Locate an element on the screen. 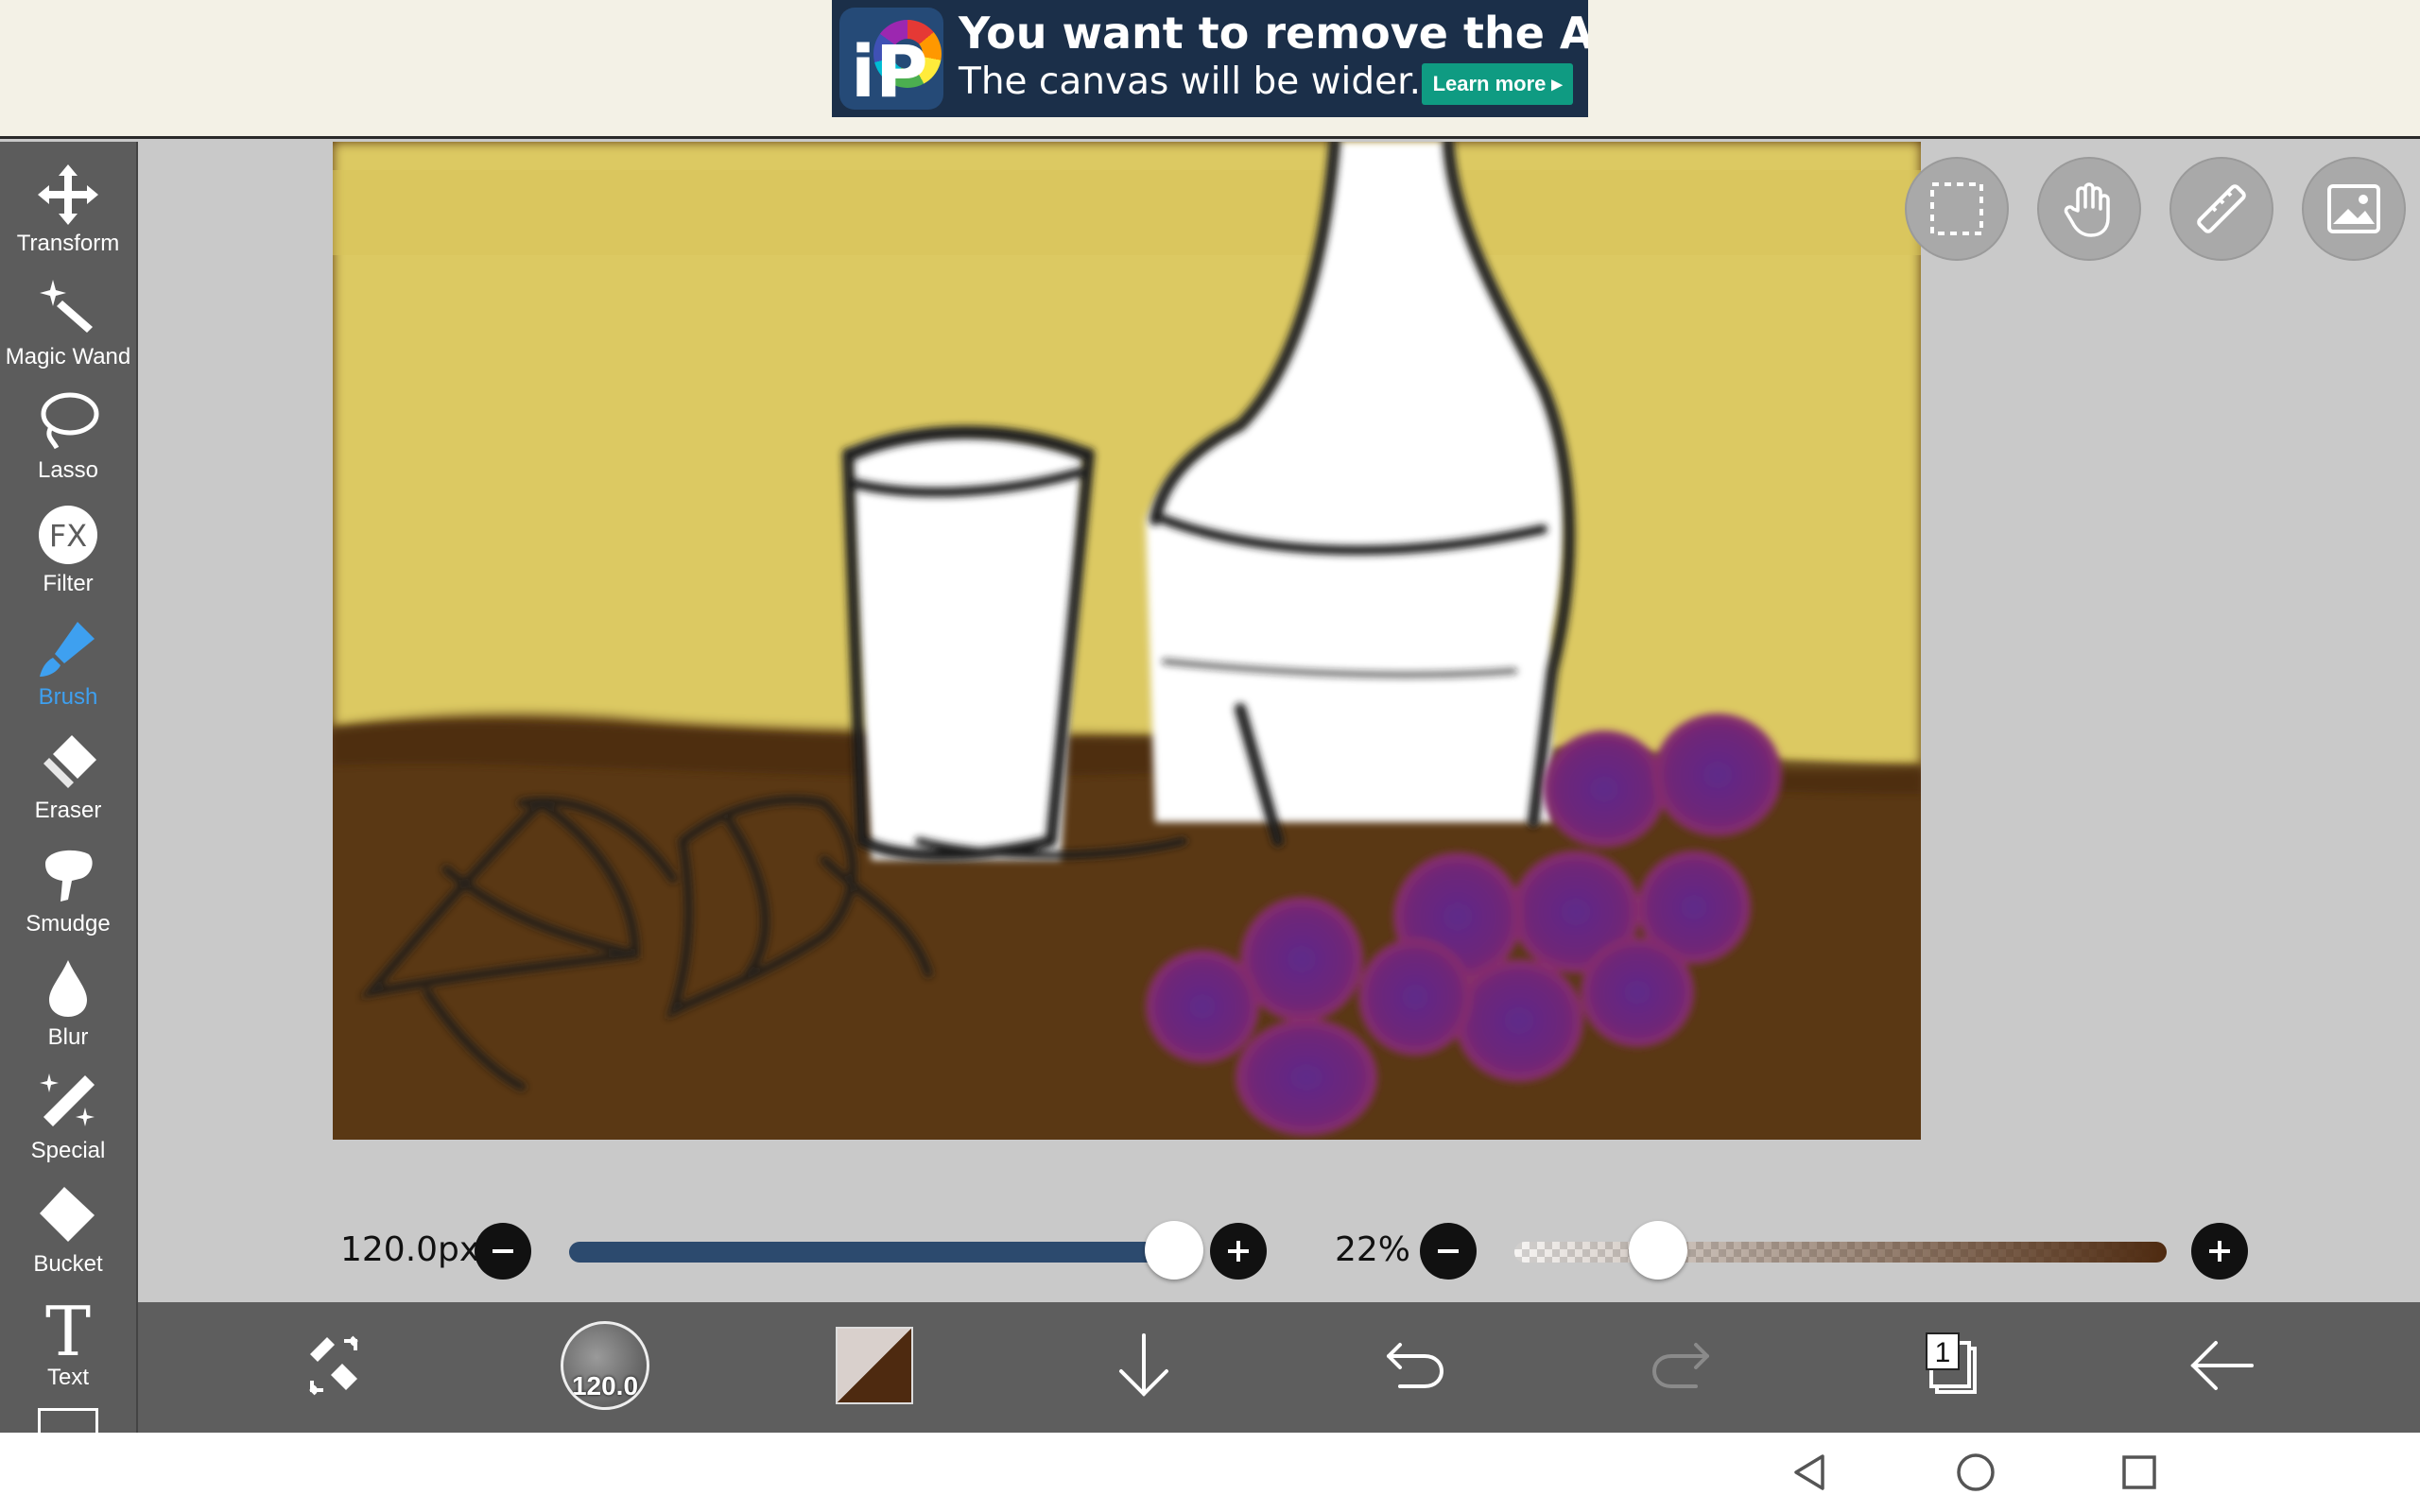 The width and height of the screenshot is (2420, 1512). layer-count-badge: 1 is located at coordinates (1943, 1351).